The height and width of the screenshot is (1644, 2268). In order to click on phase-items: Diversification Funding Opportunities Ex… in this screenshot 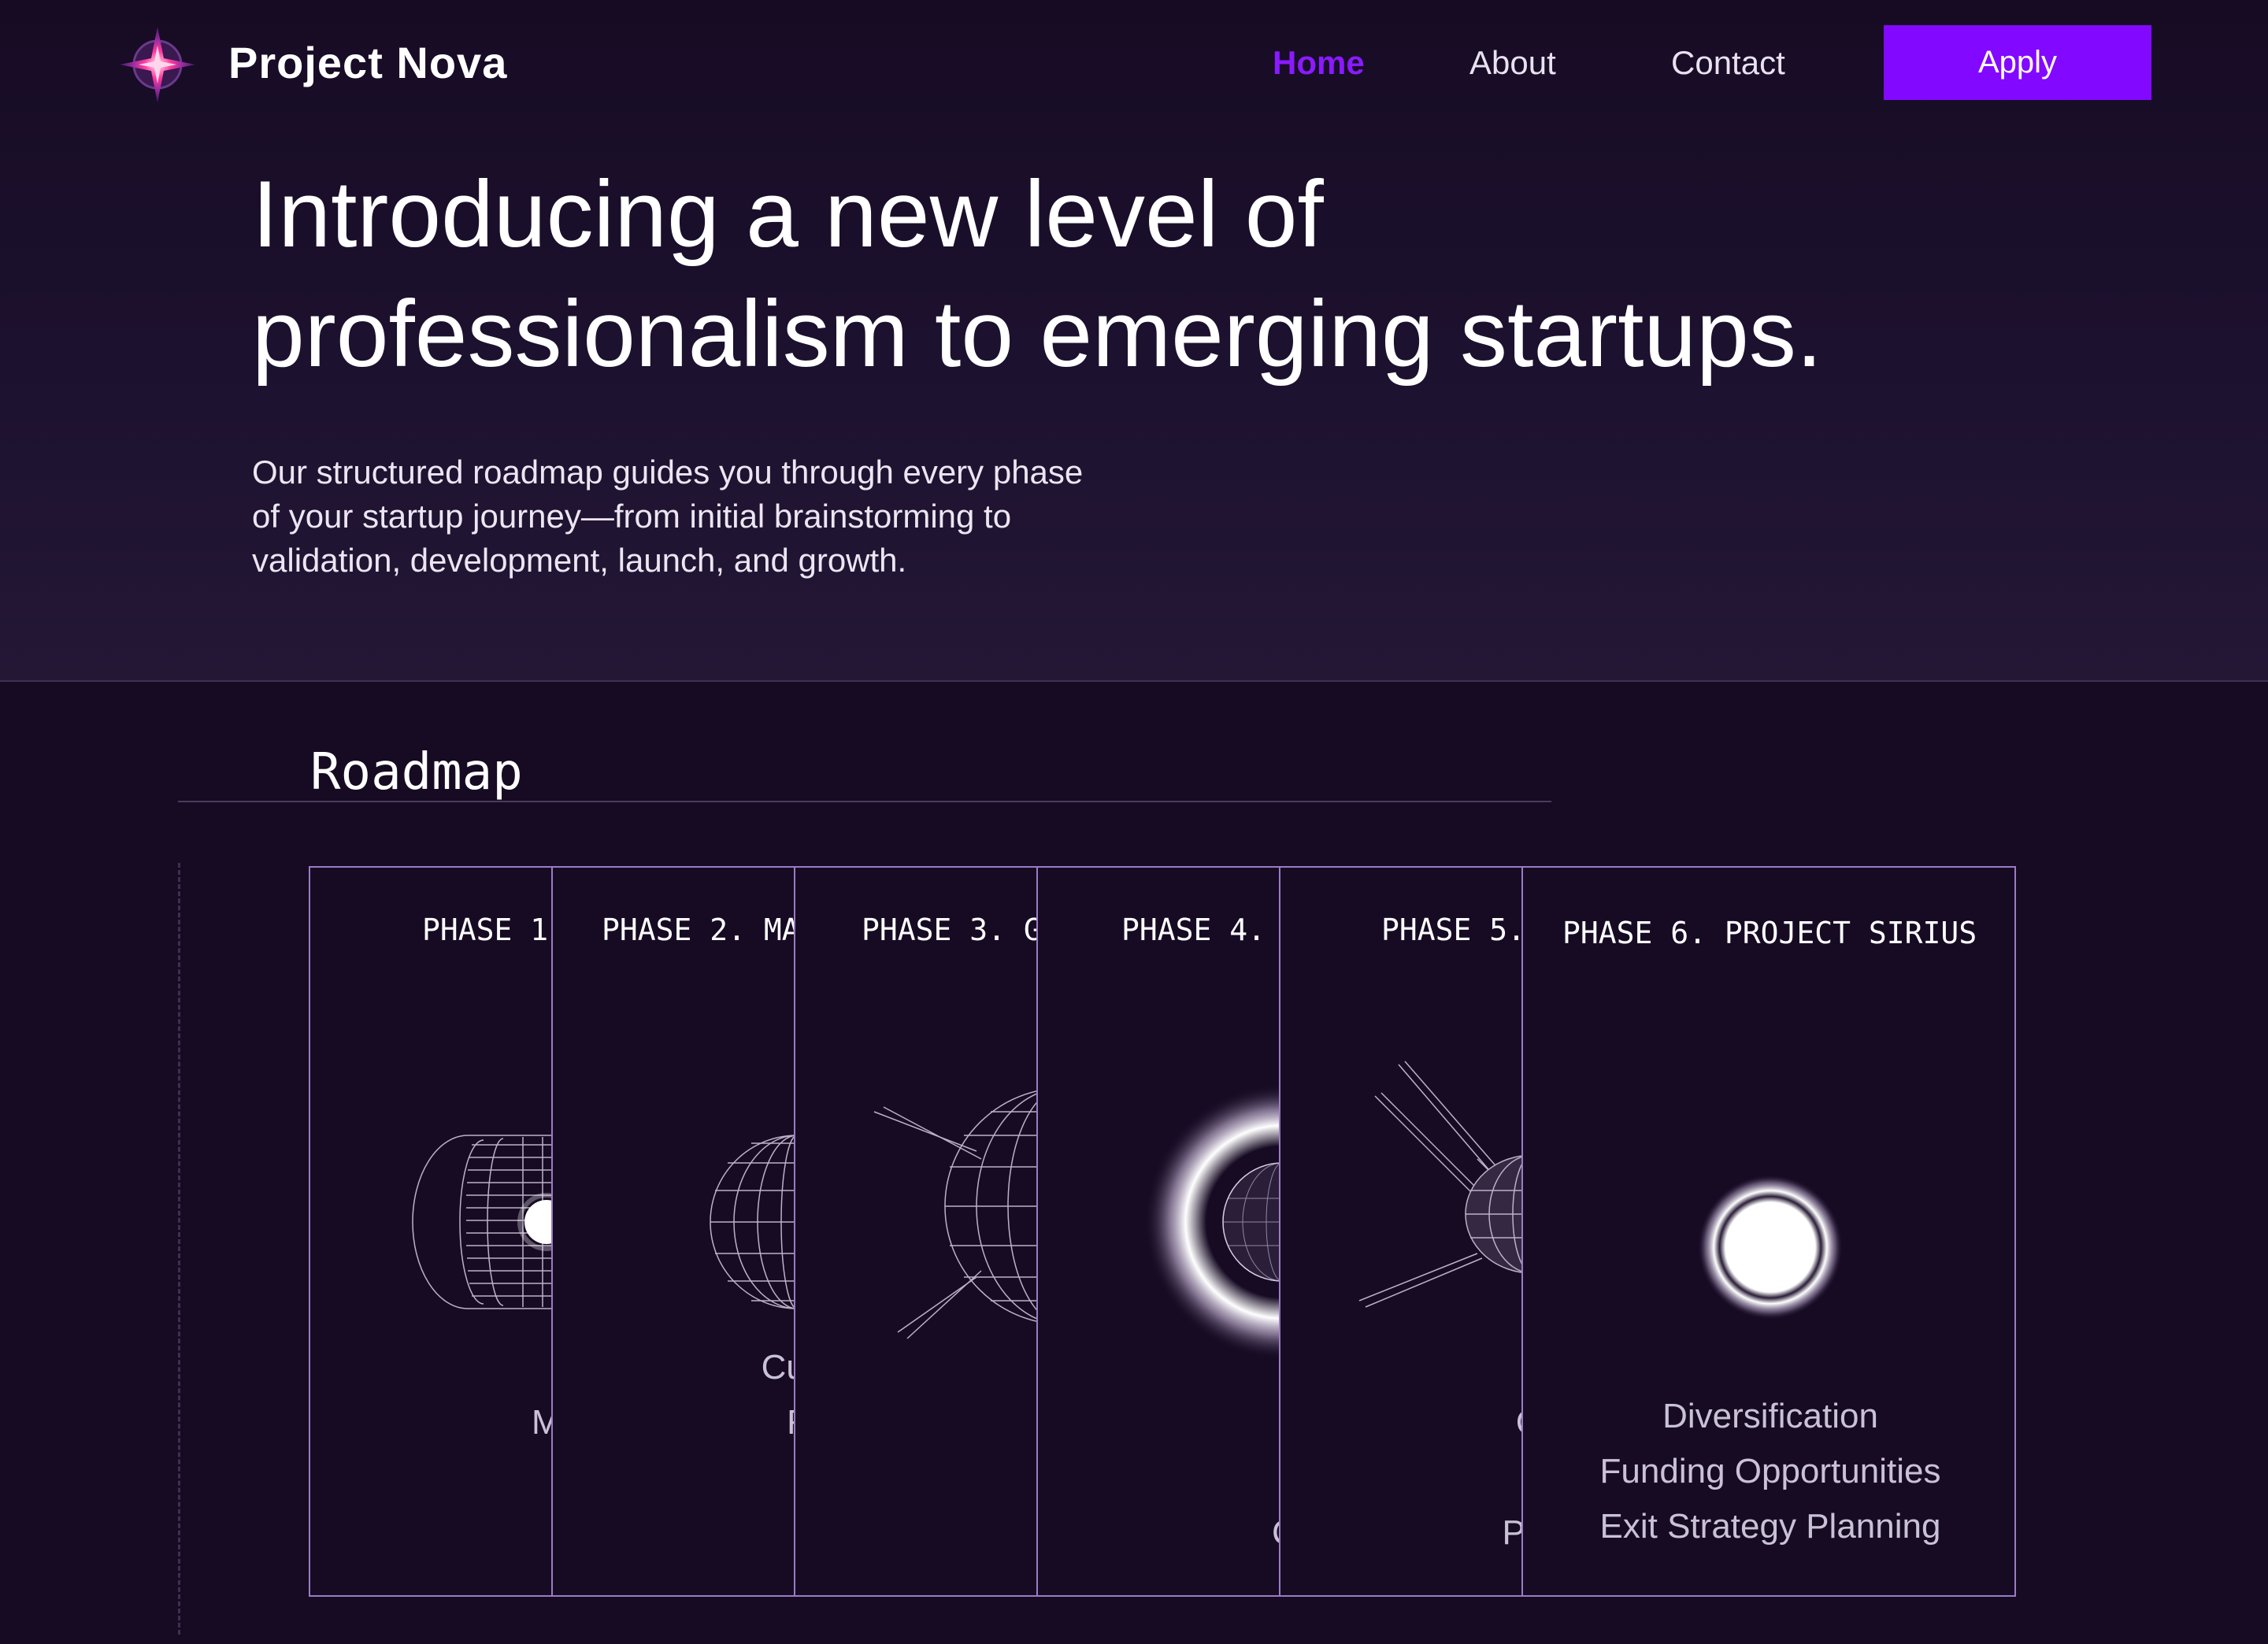, I will do `click(1768, 1471)`.